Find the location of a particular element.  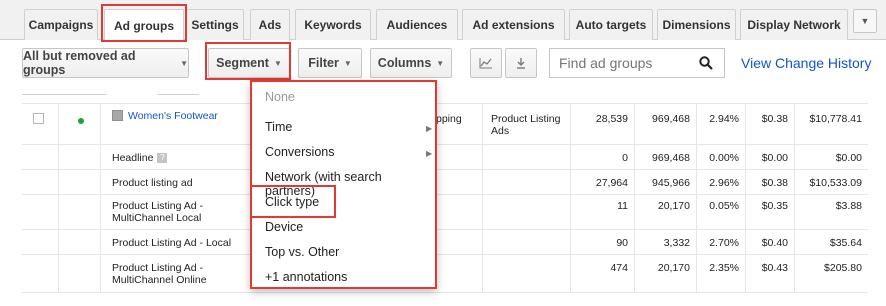

ad-name-cell: Headline? is located at coordinates (140, 158).